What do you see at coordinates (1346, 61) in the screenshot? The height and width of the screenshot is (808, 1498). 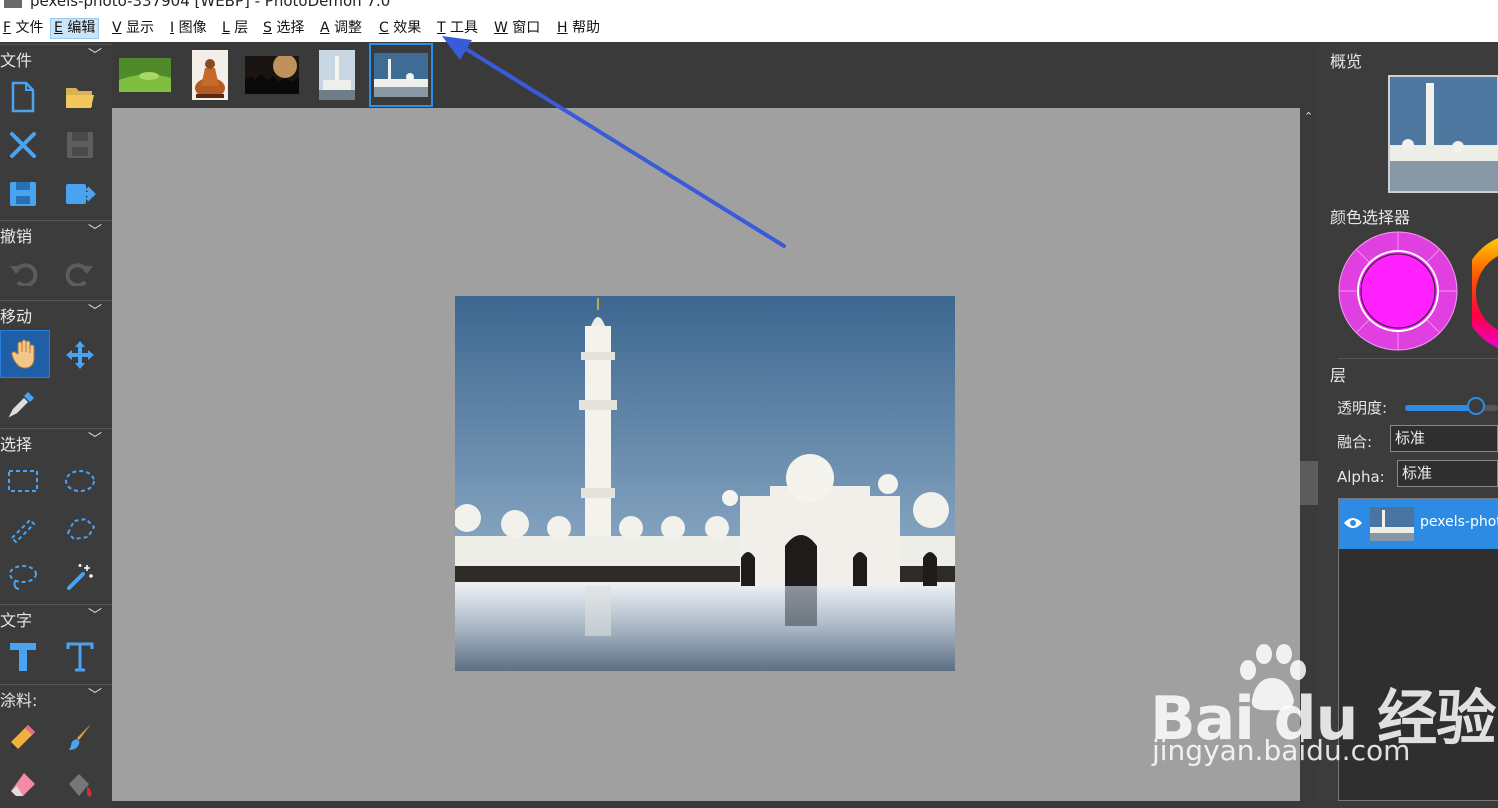 I see `overview-title: 概览` at bounding box center [1346, 61].